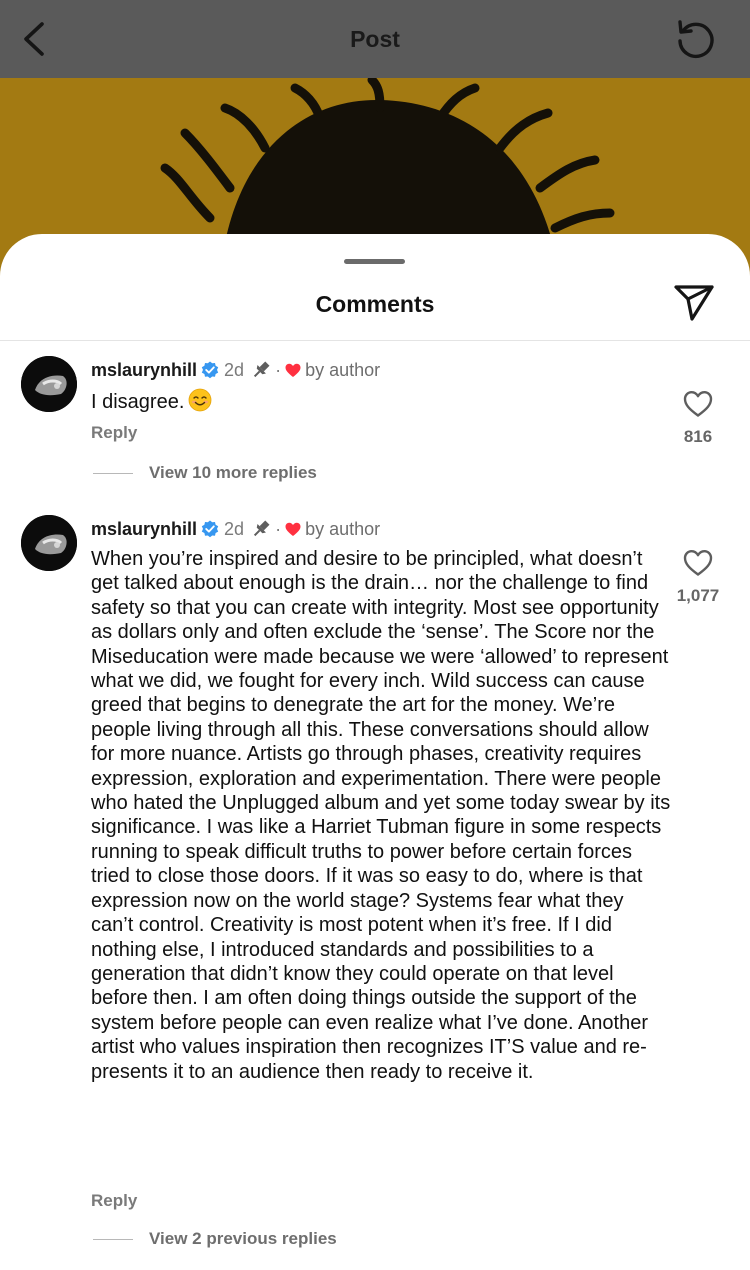  Describe the element at coordinates (138, 402) in the screenshot. I see `comment-text: I disagree.` at that location.